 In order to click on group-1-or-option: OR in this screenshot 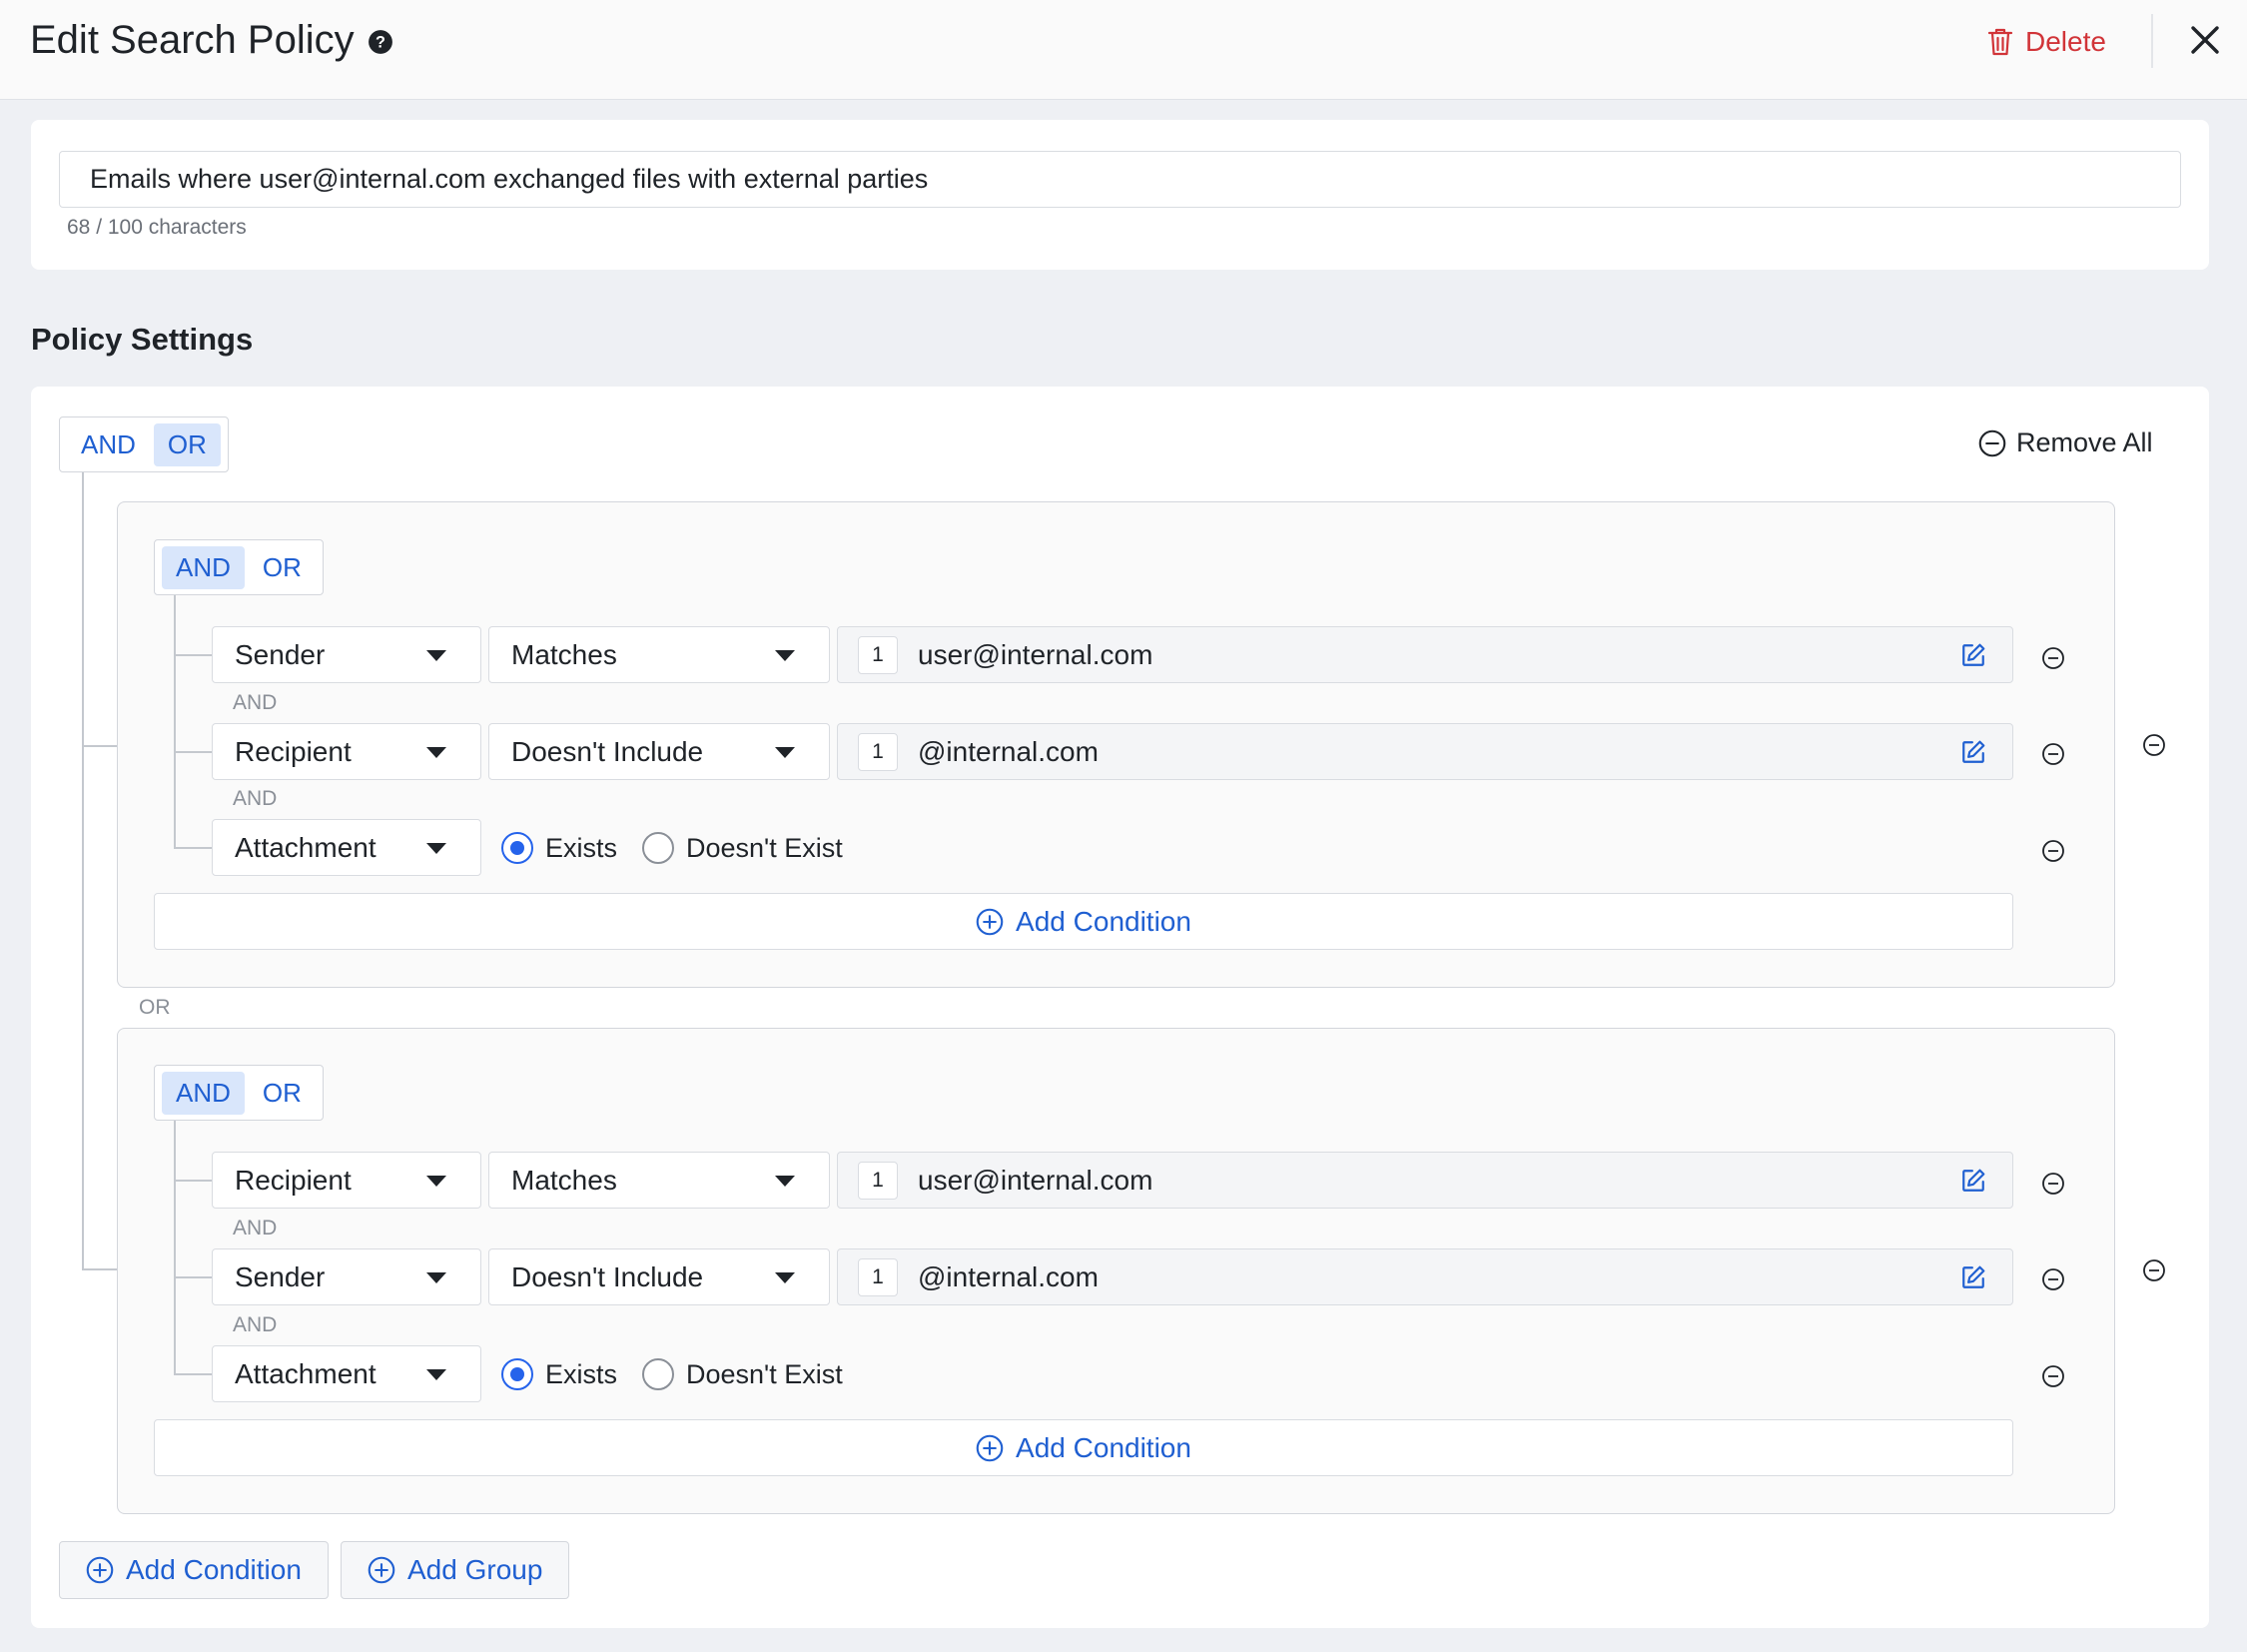, I will do `click(282, 567)`.